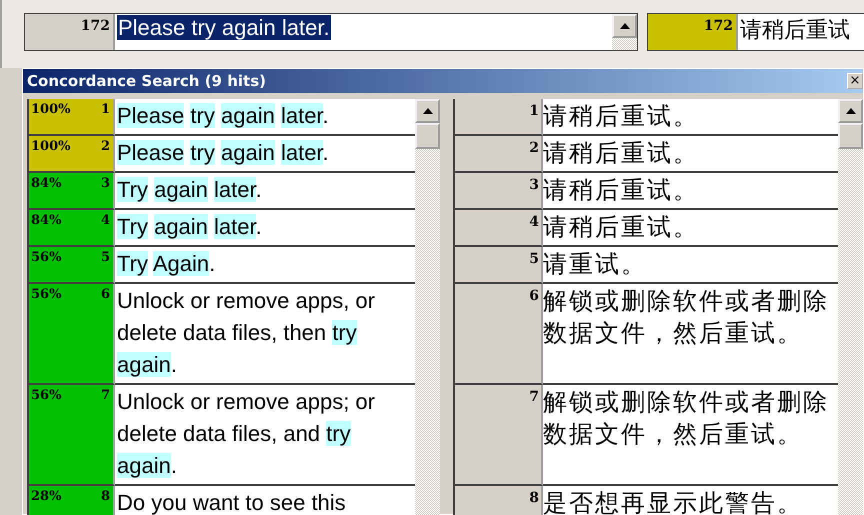 The image size is (864, 515). I want to click on target-text: 是否想再显示此警告。, so click(690, 500).